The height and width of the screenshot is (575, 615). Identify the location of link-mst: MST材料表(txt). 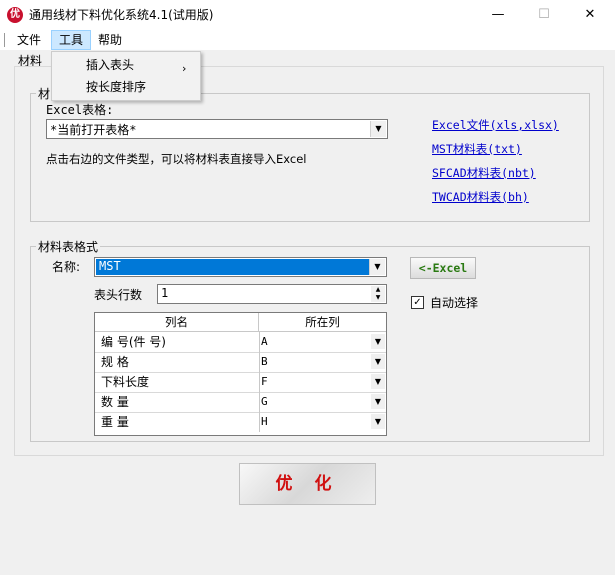
(477, 149).